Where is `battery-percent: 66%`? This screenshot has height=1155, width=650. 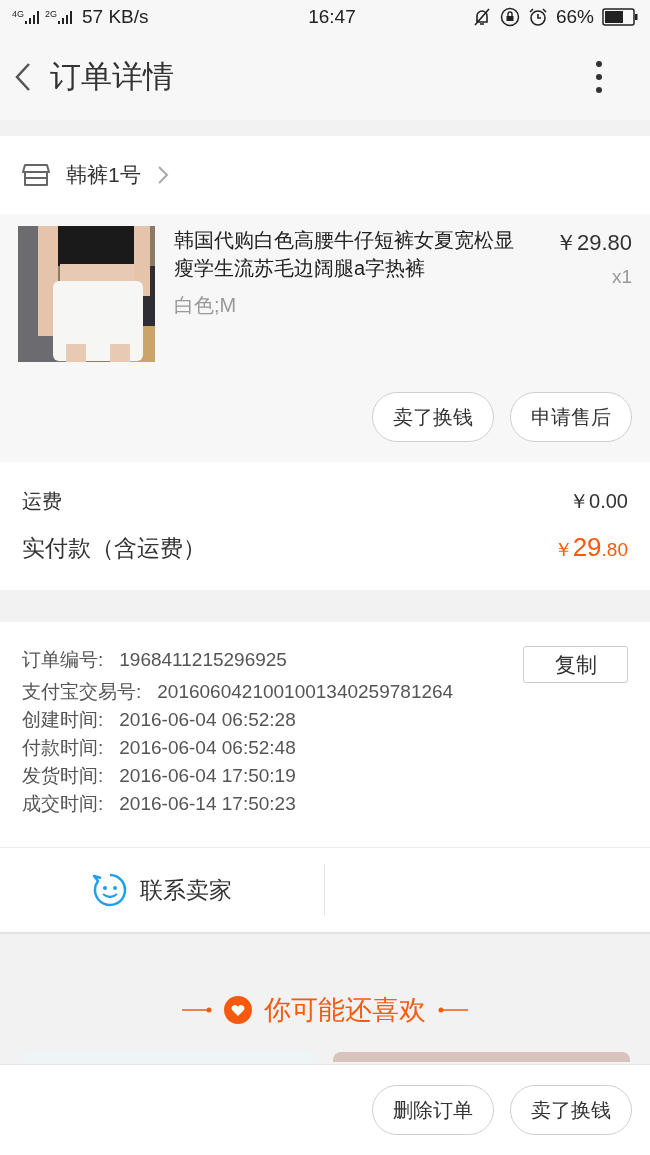
battery-percent: 66% is located at coordinates (574, 16).